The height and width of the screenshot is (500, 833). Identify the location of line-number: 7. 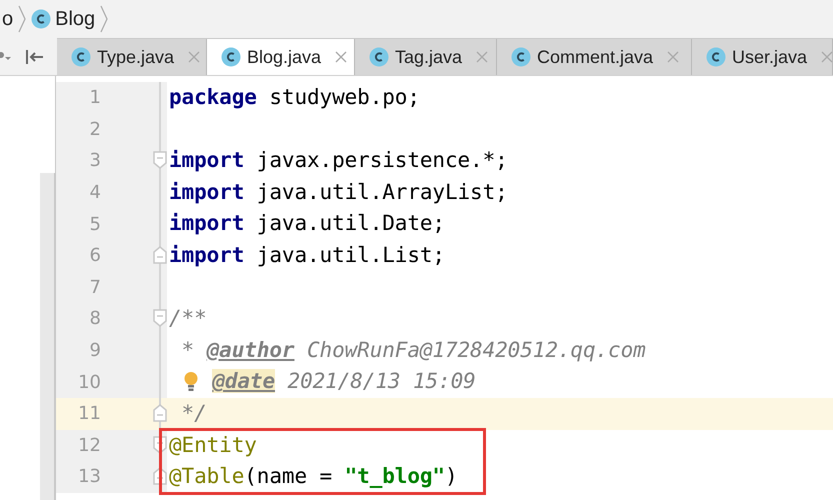
(95, 288).